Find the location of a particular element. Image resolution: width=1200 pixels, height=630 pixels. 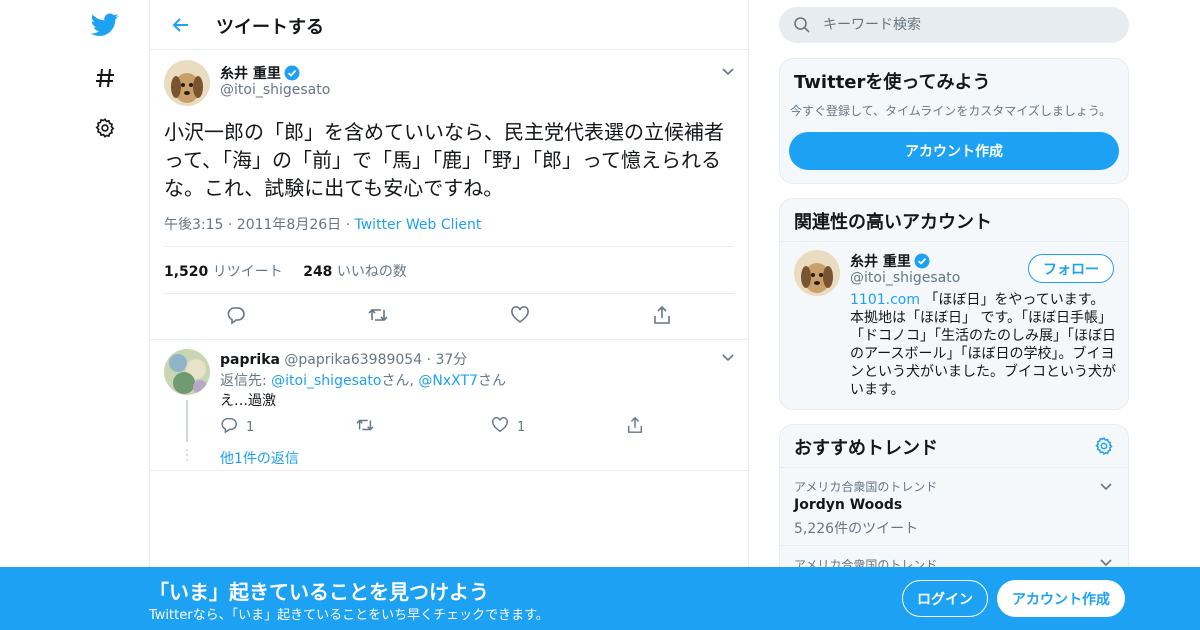

thread-line is located at coordinates (187, 421).